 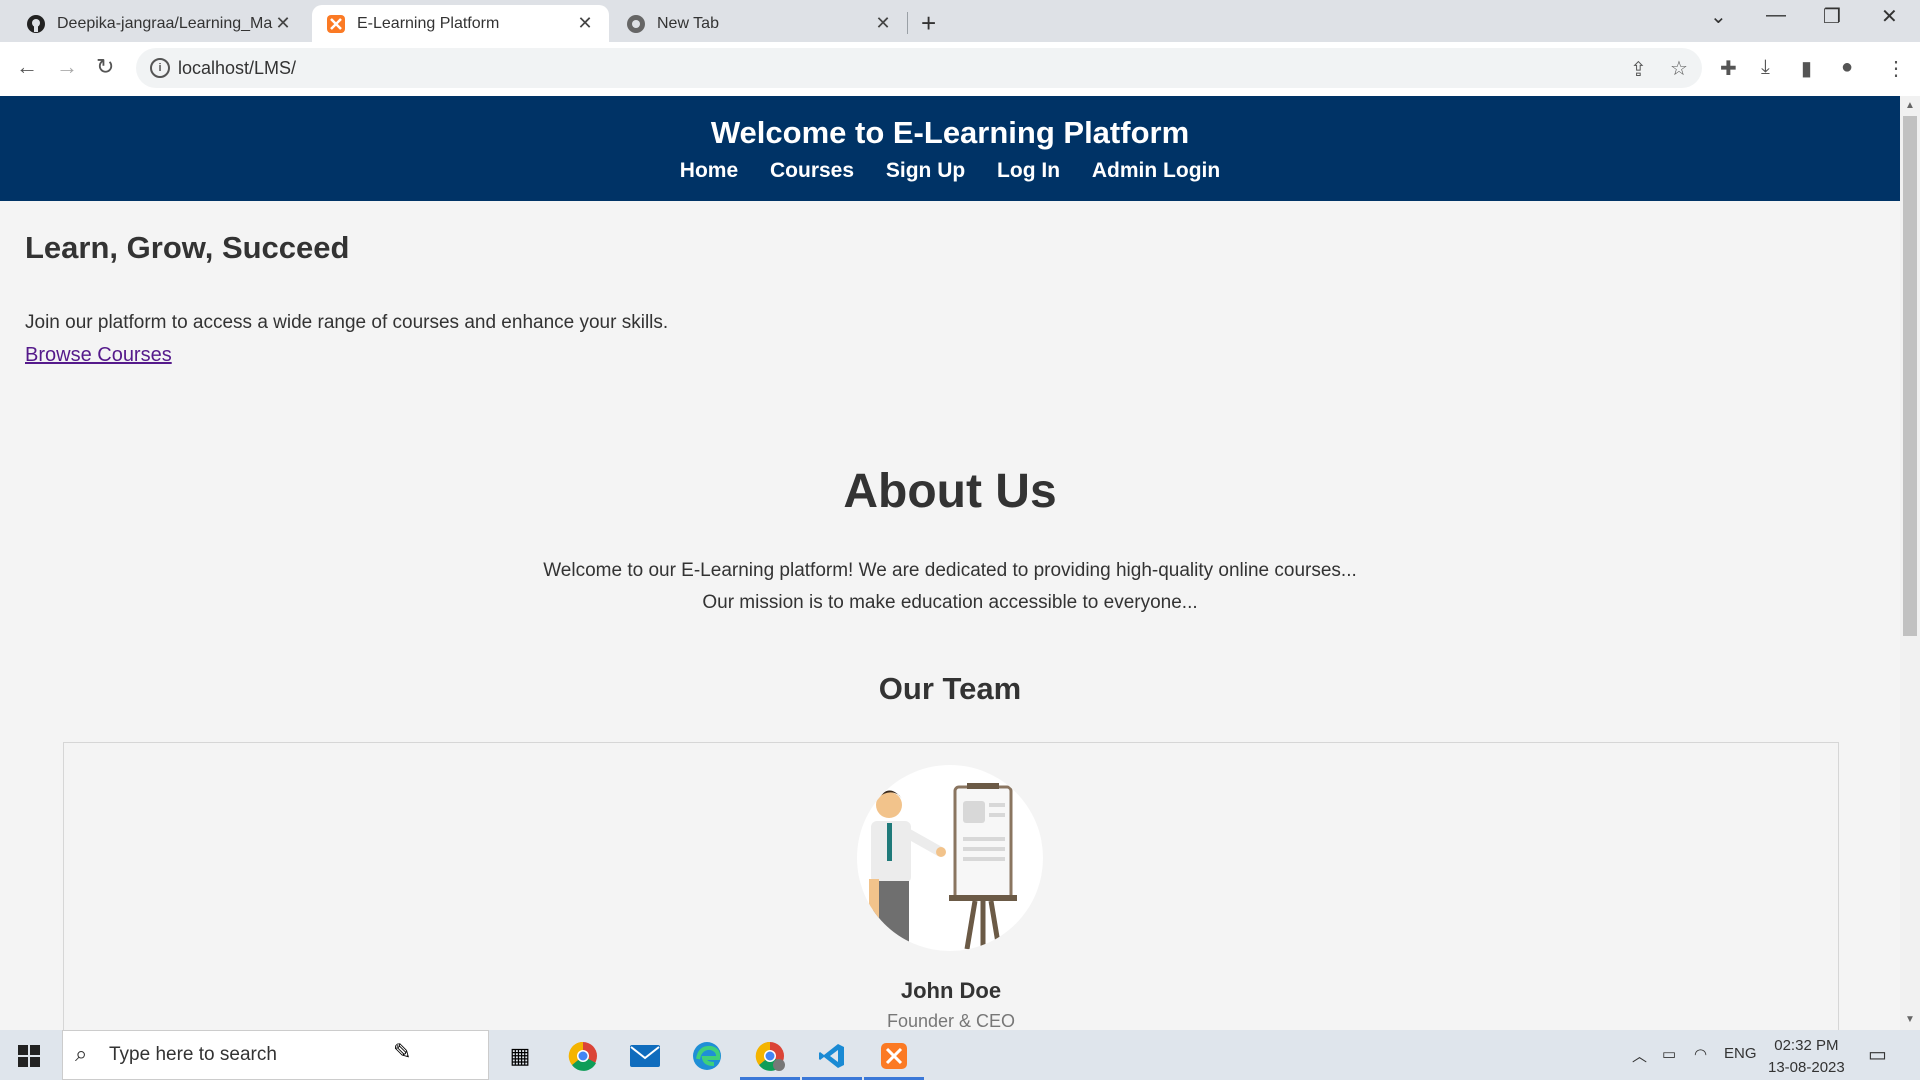 I want to click on tab-title: Deepika-jangraa/Learning_Mana, so click(x=165, y=23).